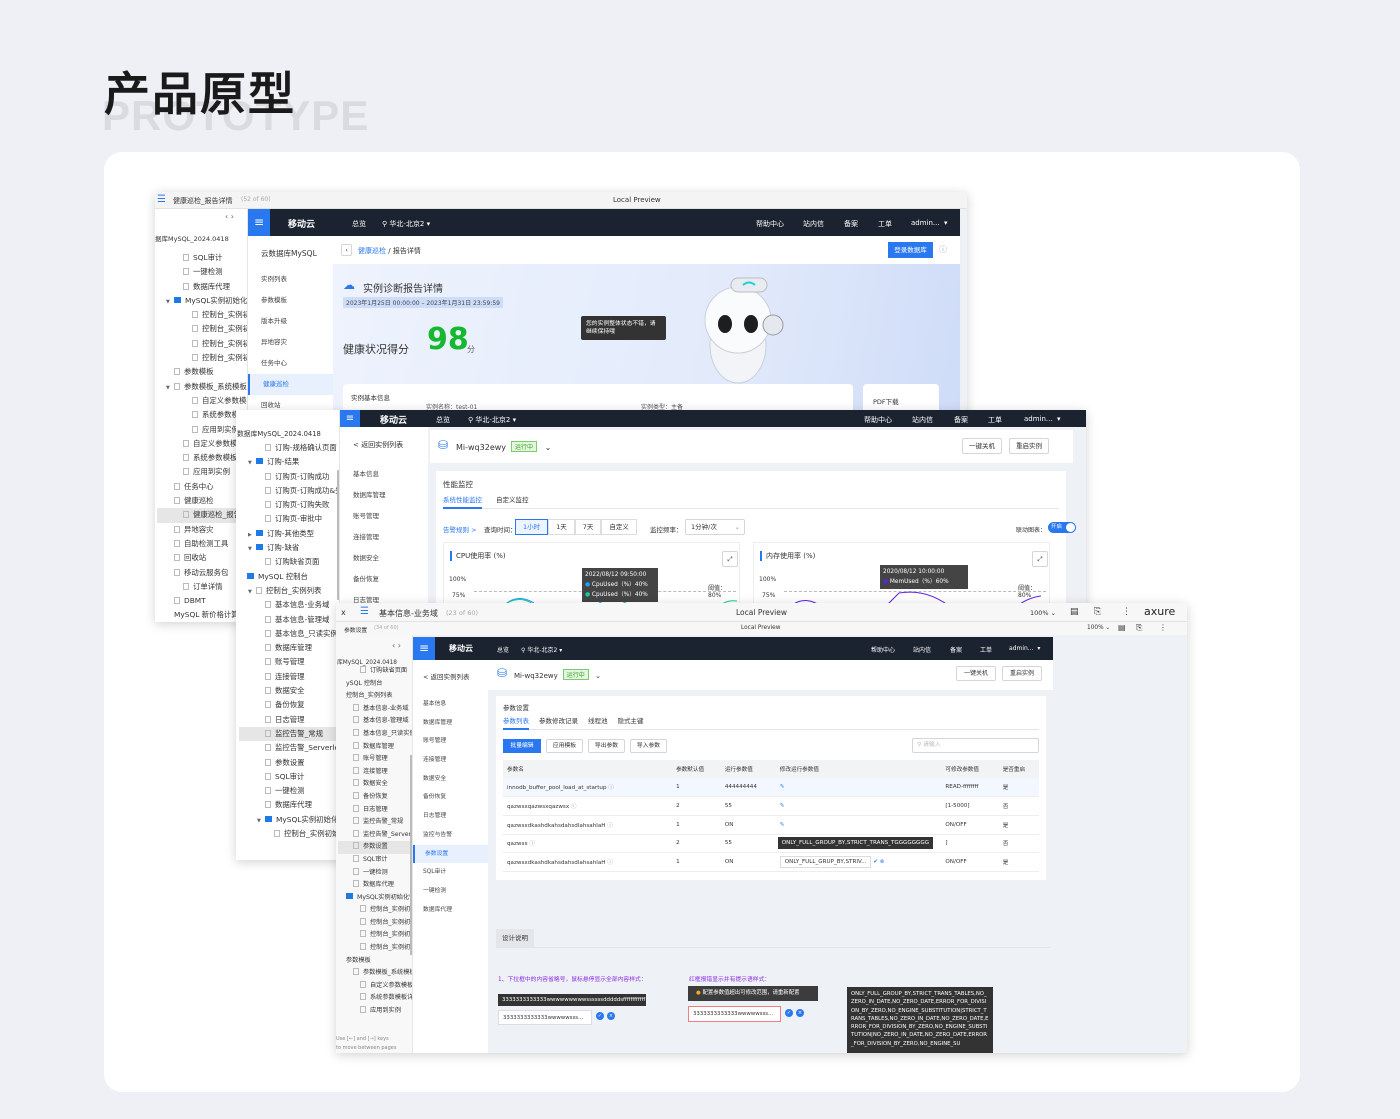  Describe the element at coordinates (1040, 559) in the screenshot. I see `expand-icon: ⤢` at that location.